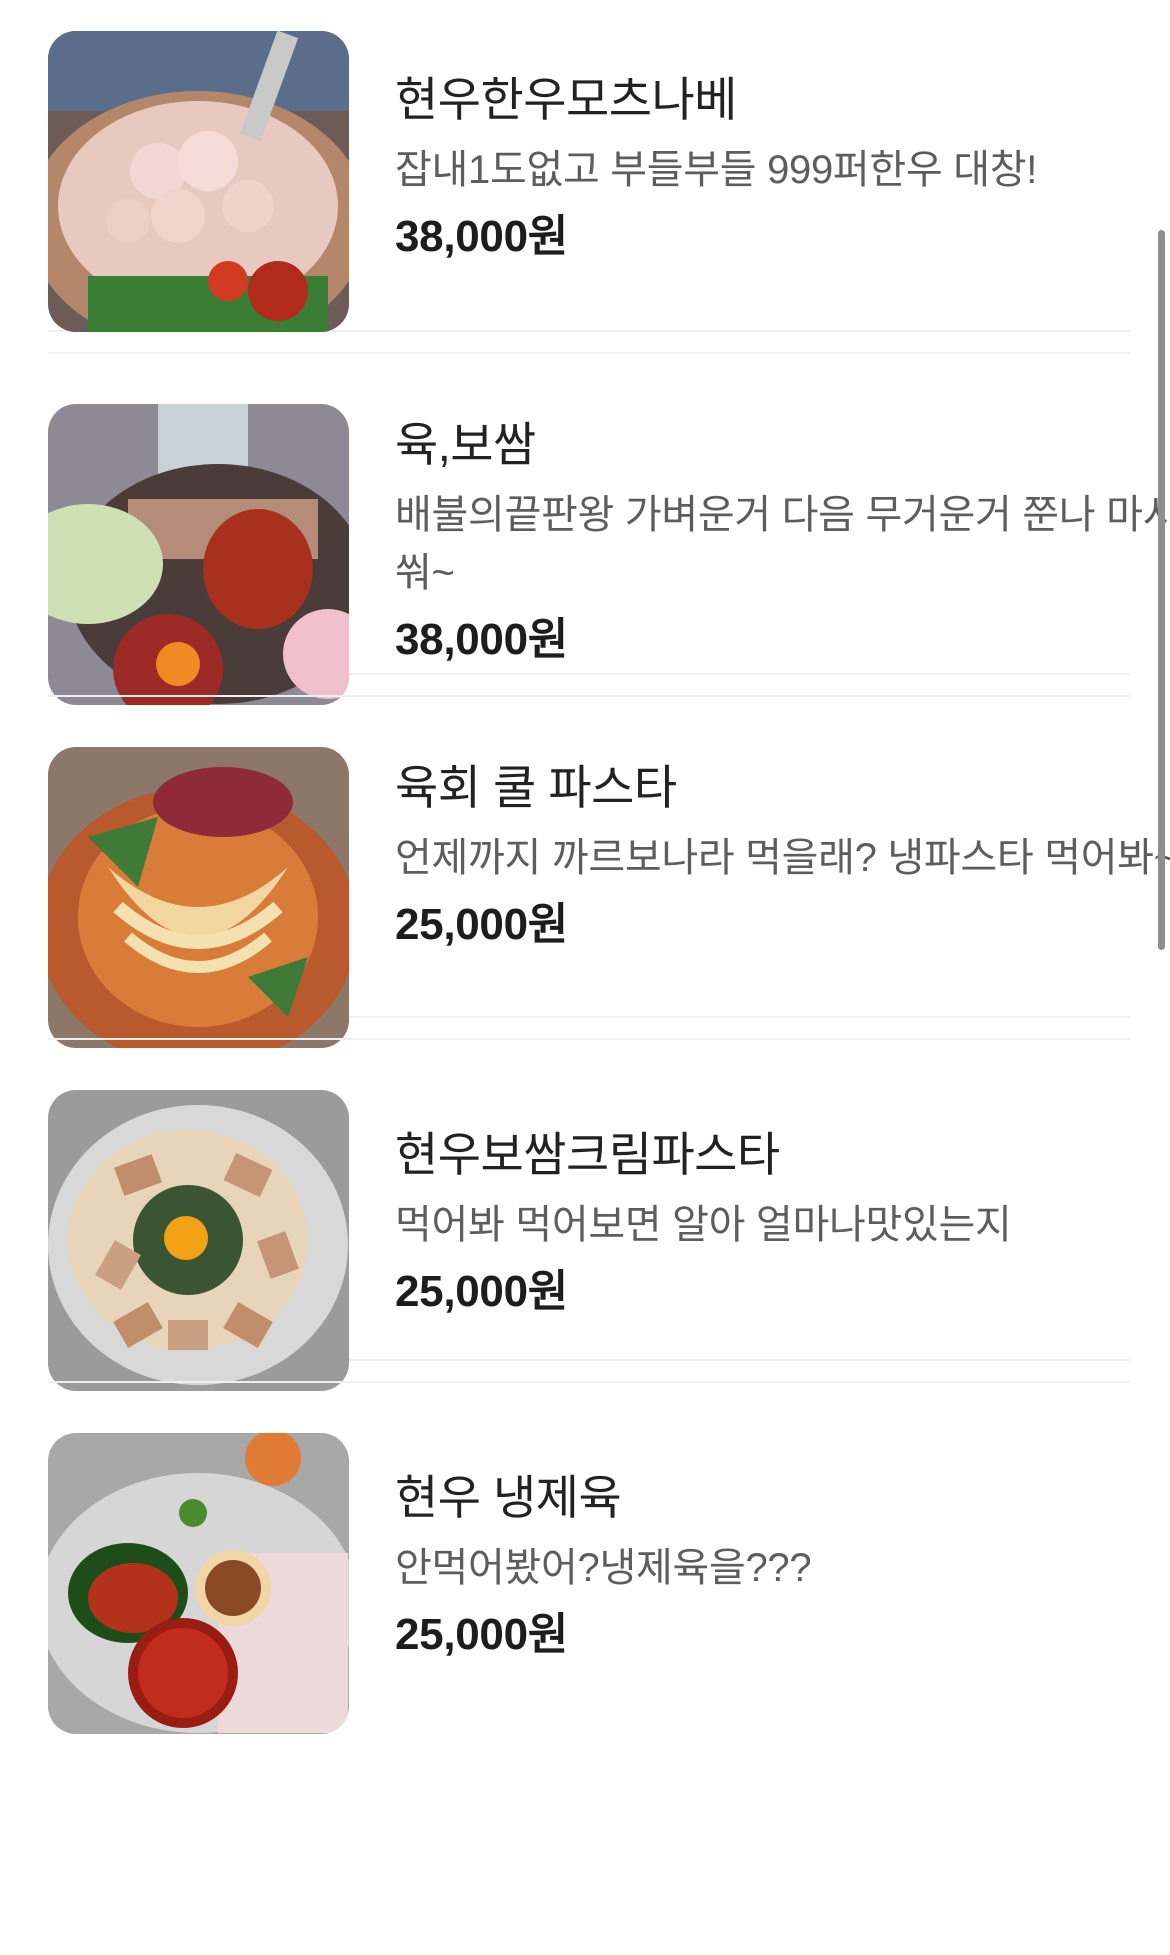 Image resolution: width=1170 pixels, height=1955 pixels. What do you see at coordinates (536, 787) in the screenshot?
I see `menu-item-name: 육회 쿨 파스타` at bounding box center [536, 787].